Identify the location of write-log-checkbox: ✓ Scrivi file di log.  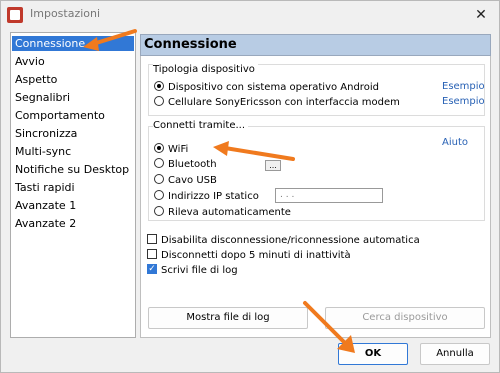
(192, 271).